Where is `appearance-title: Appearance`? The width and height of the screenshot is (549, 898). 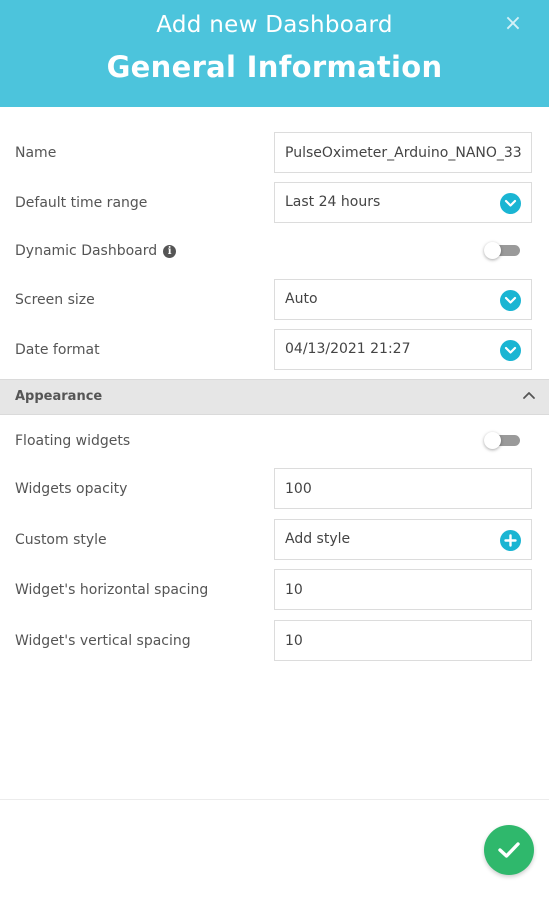 appearance-title: Appearance is located at coordinates (59, 396).